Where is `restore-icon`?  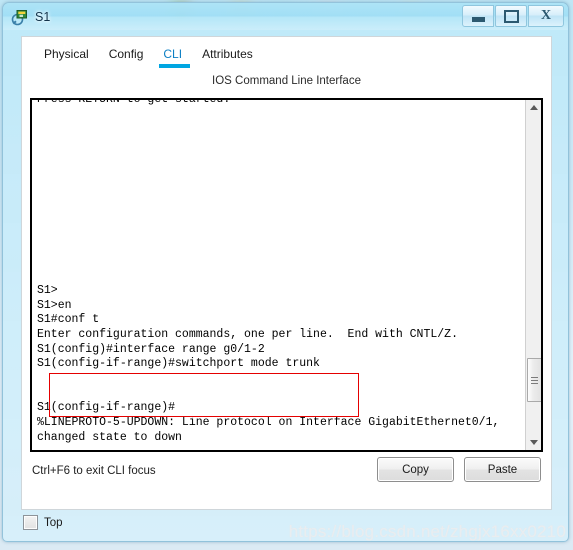 restore-icon is located at coordinates (511, 16).